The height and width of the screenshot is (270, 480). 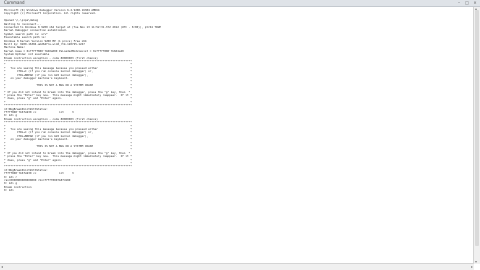 What do you see at coordinates (459, 3) in the screenshot?
I see `minimize-icon: –` at bounding box center [459, 3].